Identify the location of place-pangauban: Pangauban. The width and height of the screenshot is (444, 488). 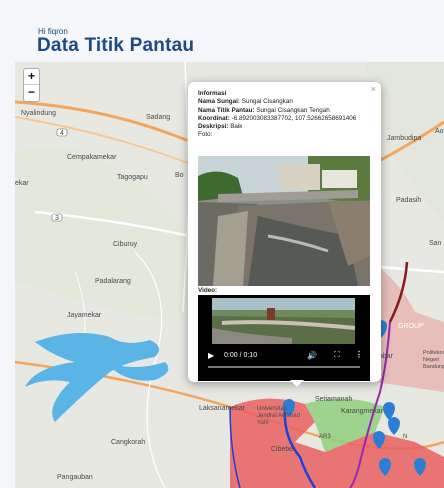
(75, 477).